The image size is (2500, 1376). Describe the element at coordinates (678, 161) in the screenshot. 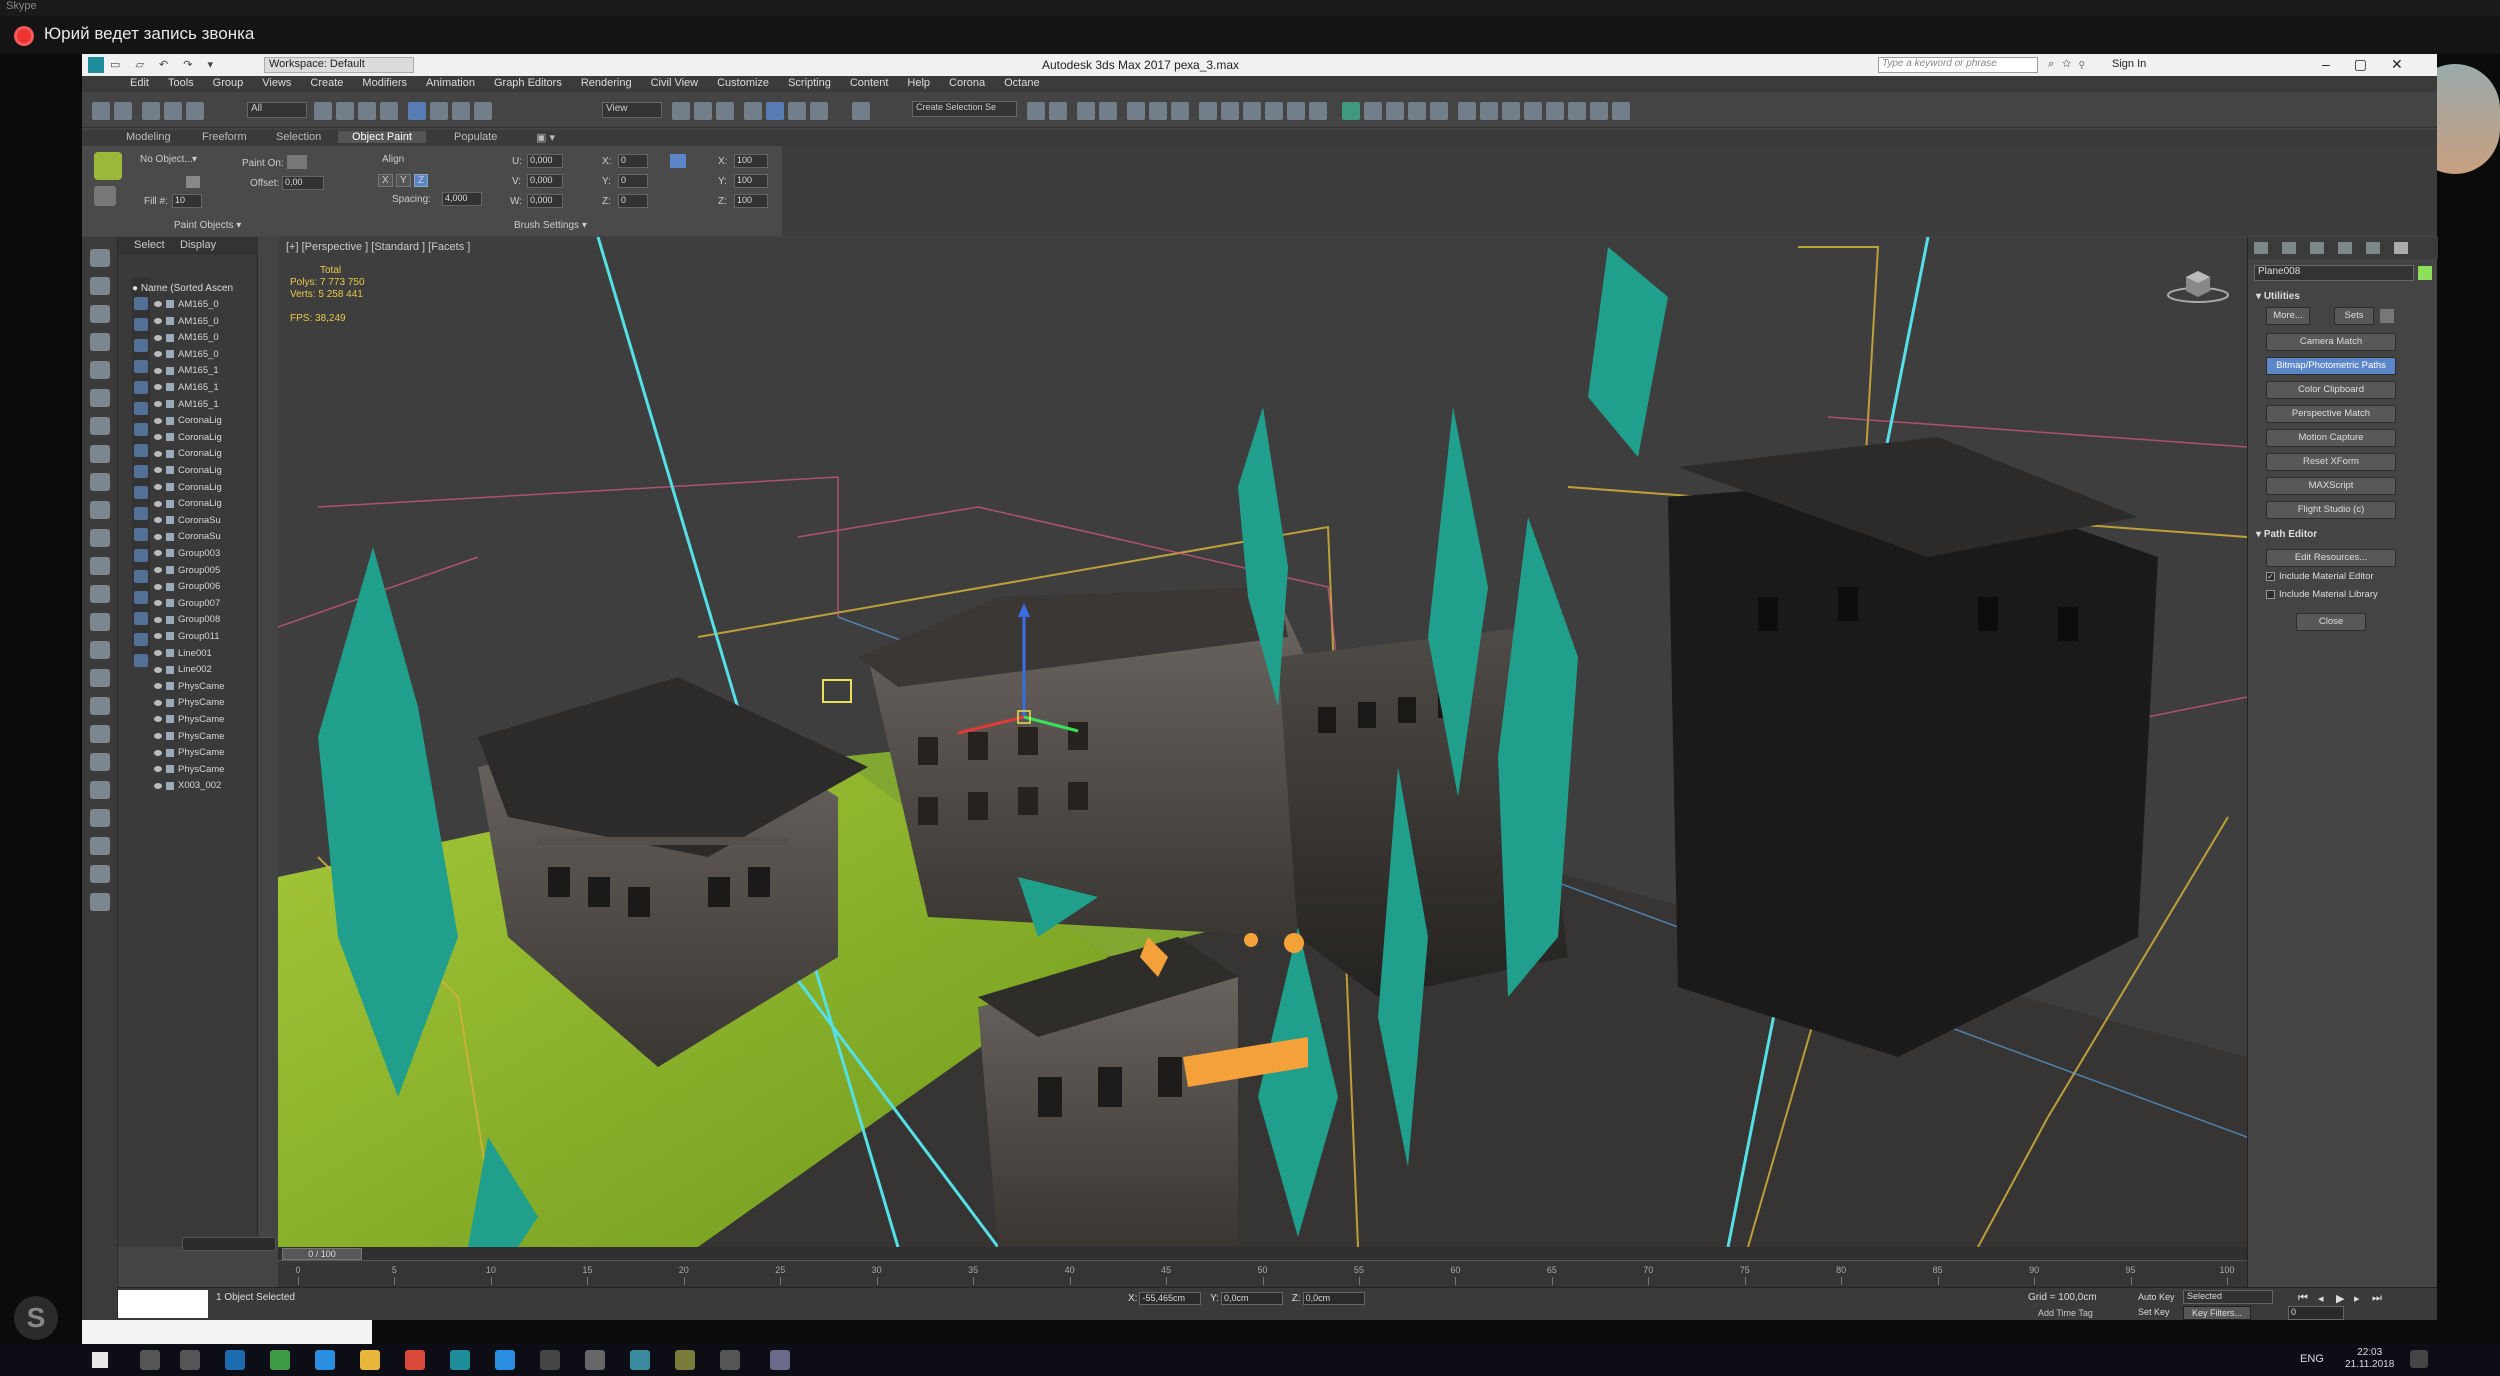

I see `scale-mode-icon` at that location.